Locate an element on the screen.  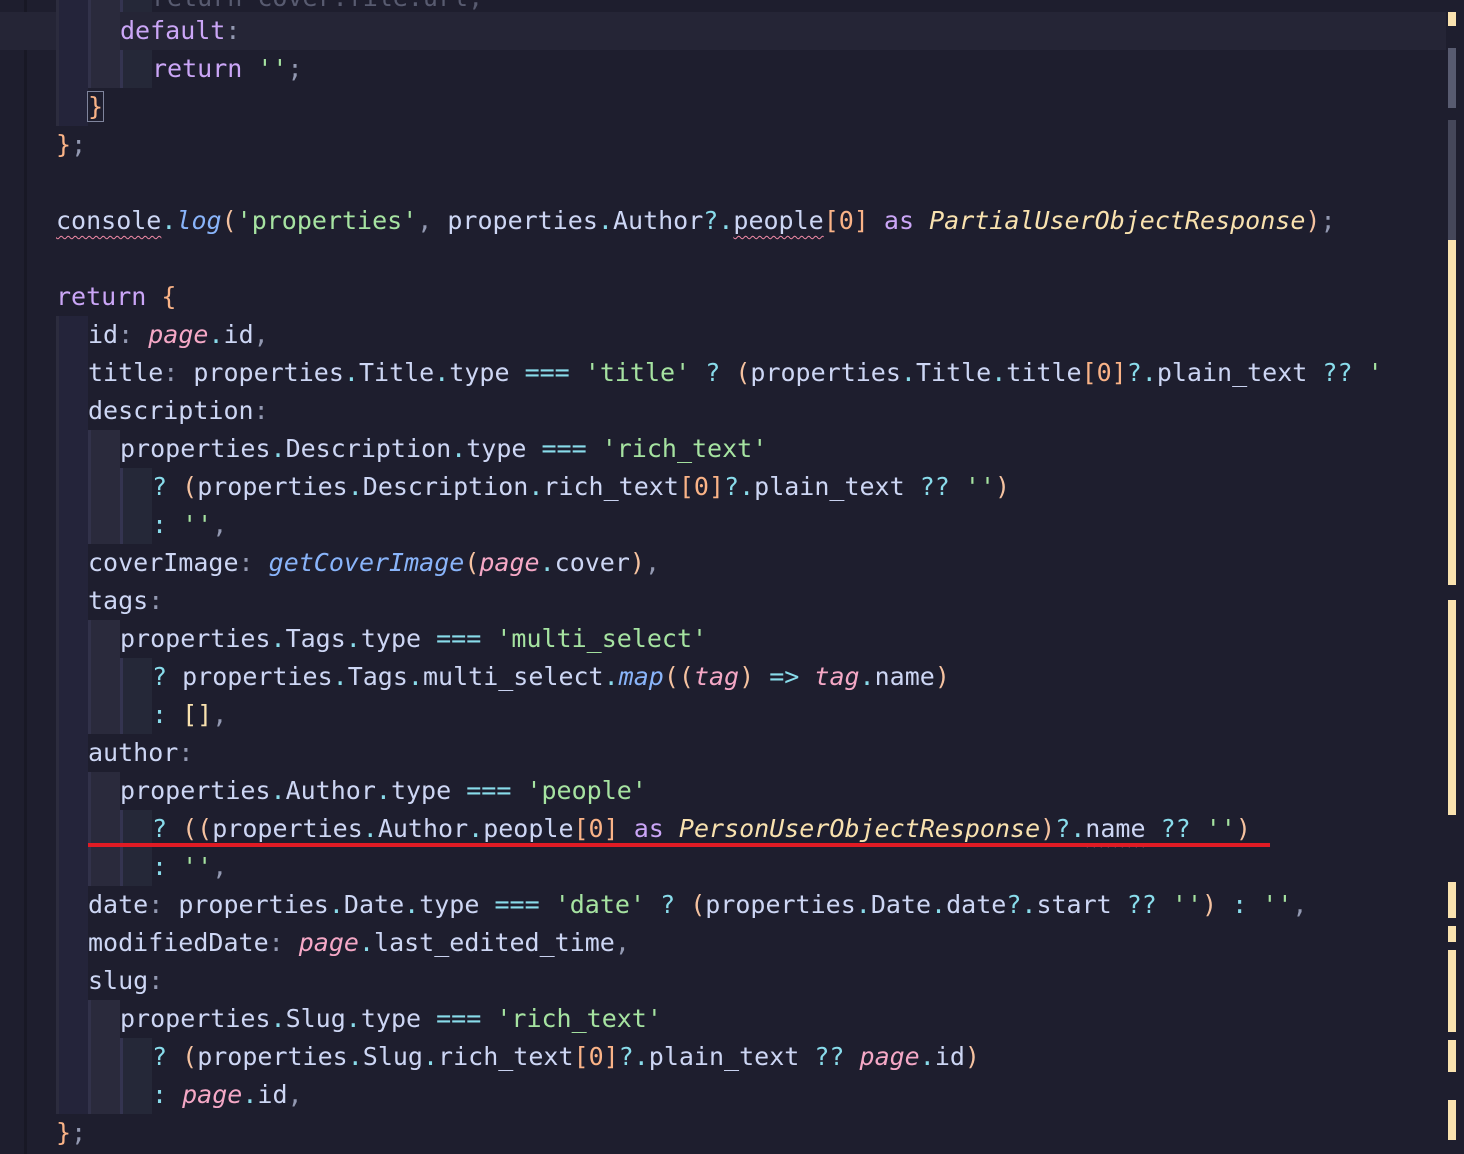
scrollbar-thumb is located at coordinates (1452, 78).